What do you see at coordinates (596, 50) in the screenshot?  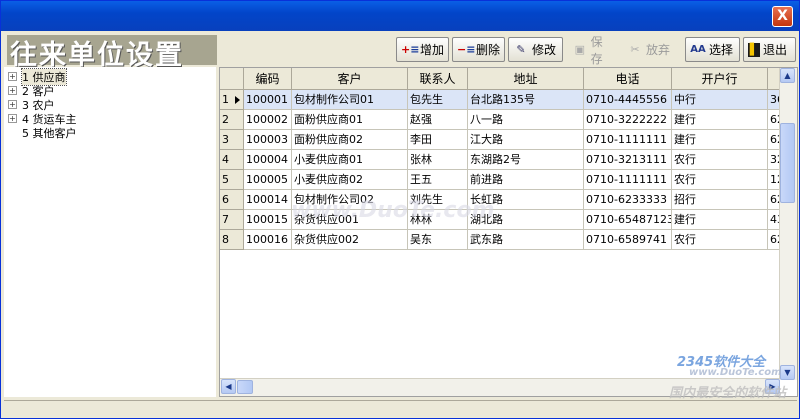 I see `save-label: 保存` at bounding box center [596, 50].